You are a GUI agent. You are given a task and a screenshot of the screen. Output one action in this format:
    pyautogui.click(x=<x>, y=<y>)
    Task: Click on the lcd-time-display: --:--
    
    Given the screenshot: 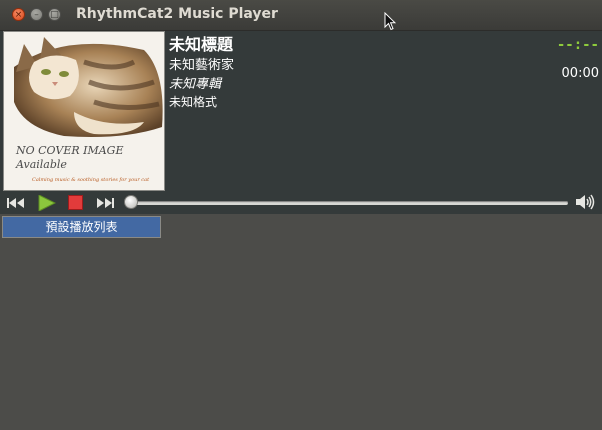 What is the action you would take?
    pyautogui.click(x=577, y=45)
    